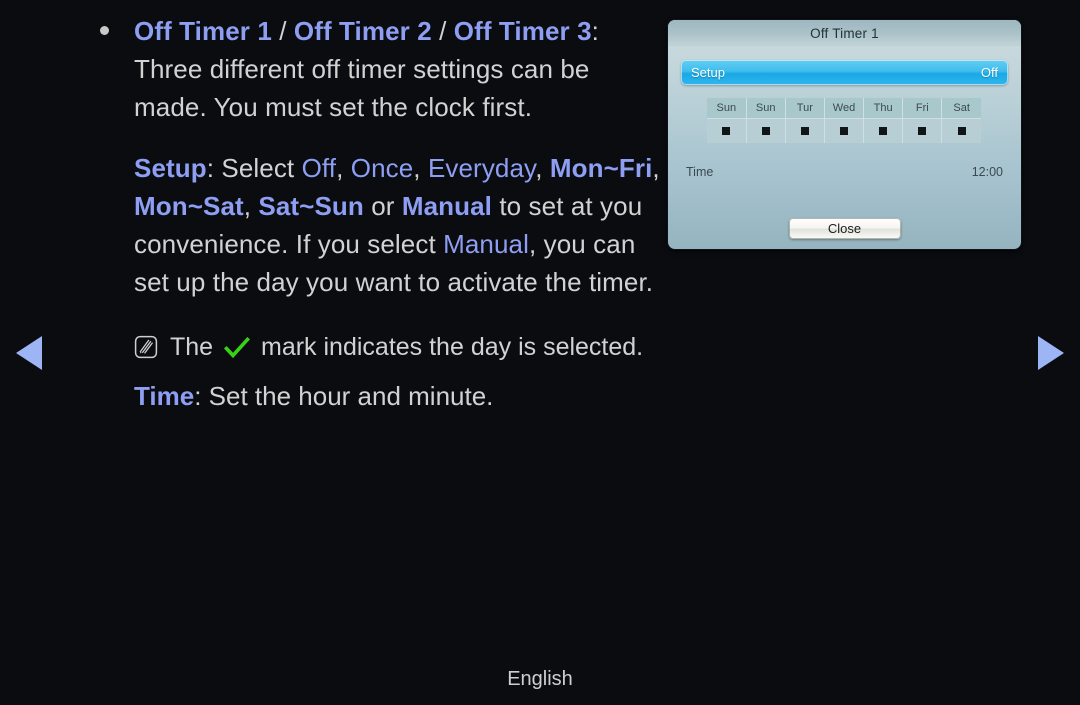 This screenshot has height=705, width=1080. I want to click on osd-day-header-row: Sun Sun Tur Wed Thu Fri Sat, so click(844, 108).